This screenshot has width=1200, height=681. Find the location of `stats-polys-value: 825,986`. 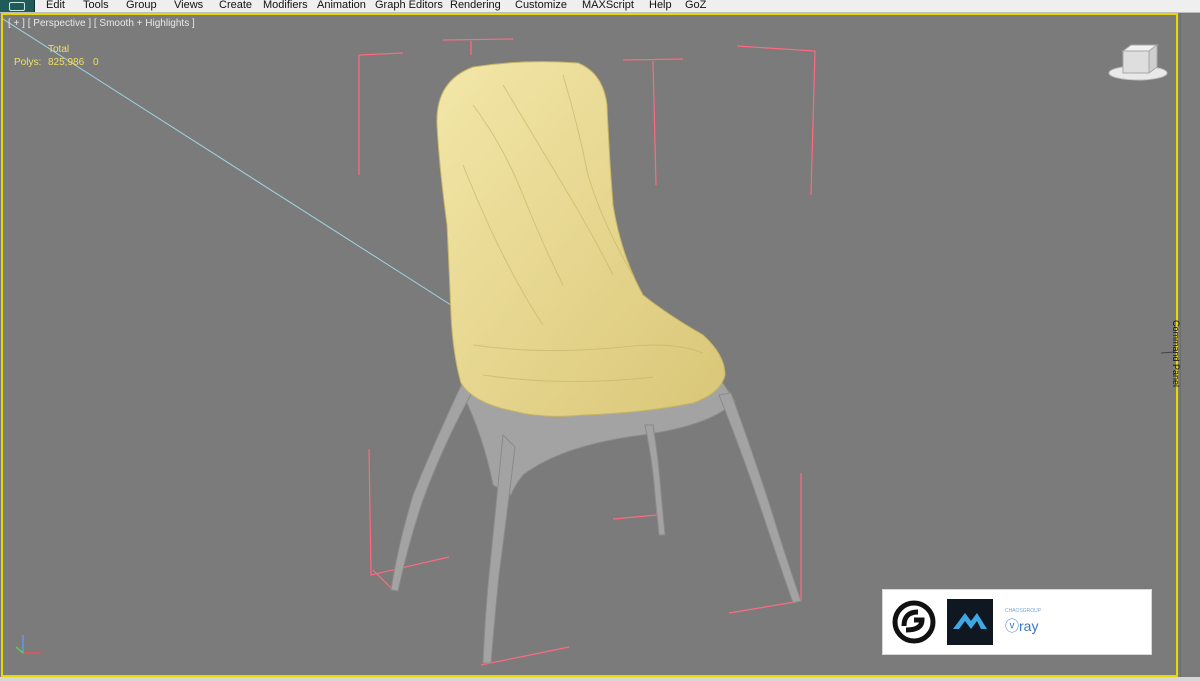

stats-polys-value: 825,986 is located at coordinates (66, 62).